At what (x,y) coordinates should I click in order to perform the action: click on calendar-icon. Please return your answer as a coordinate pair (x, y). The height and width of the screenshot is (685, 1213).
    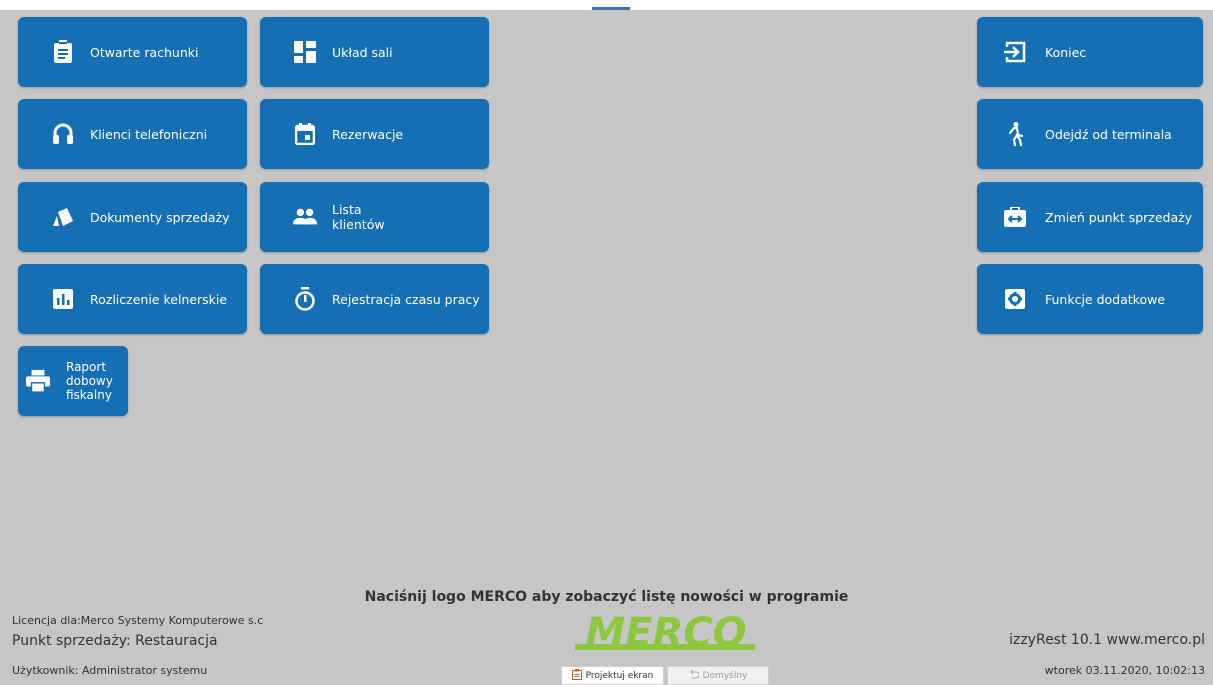
    Looking at the image, I should click on (305, 134).